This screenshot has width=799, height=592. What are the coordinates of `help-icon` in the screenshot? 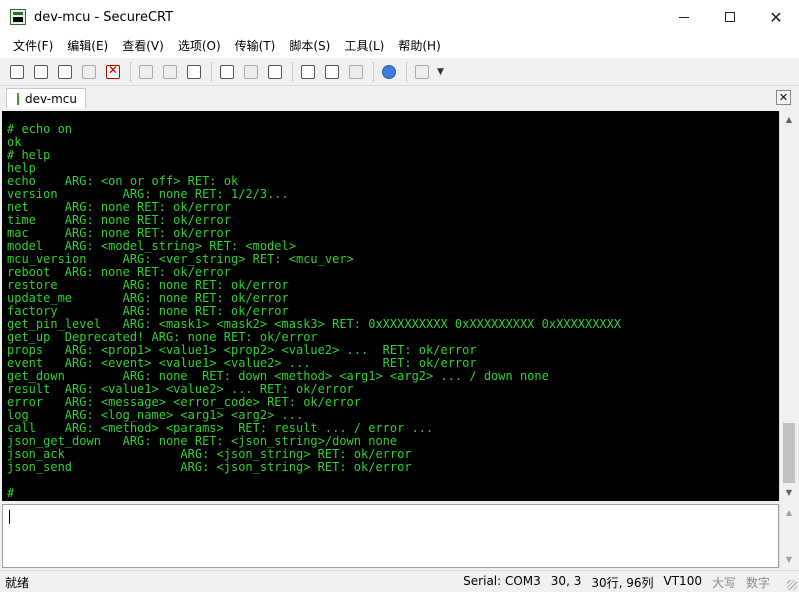 It's located at (389, 71).